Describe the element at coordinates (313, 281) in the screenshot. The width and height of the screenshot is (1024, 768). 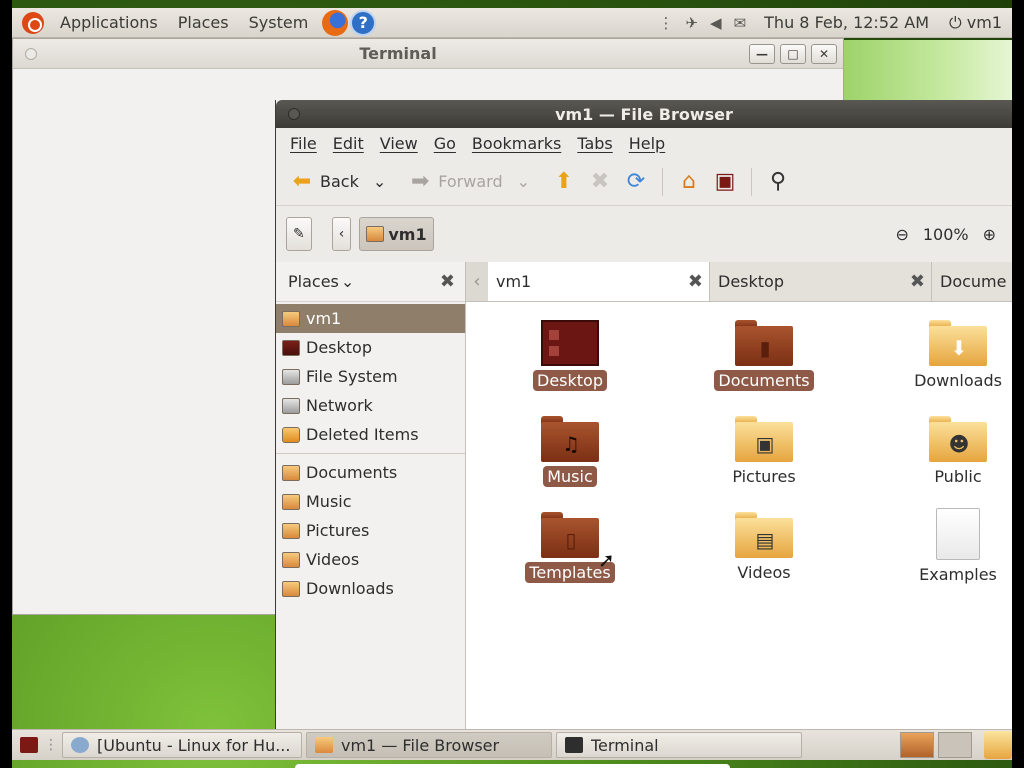
I see `sidebar-title: Places` at that location.